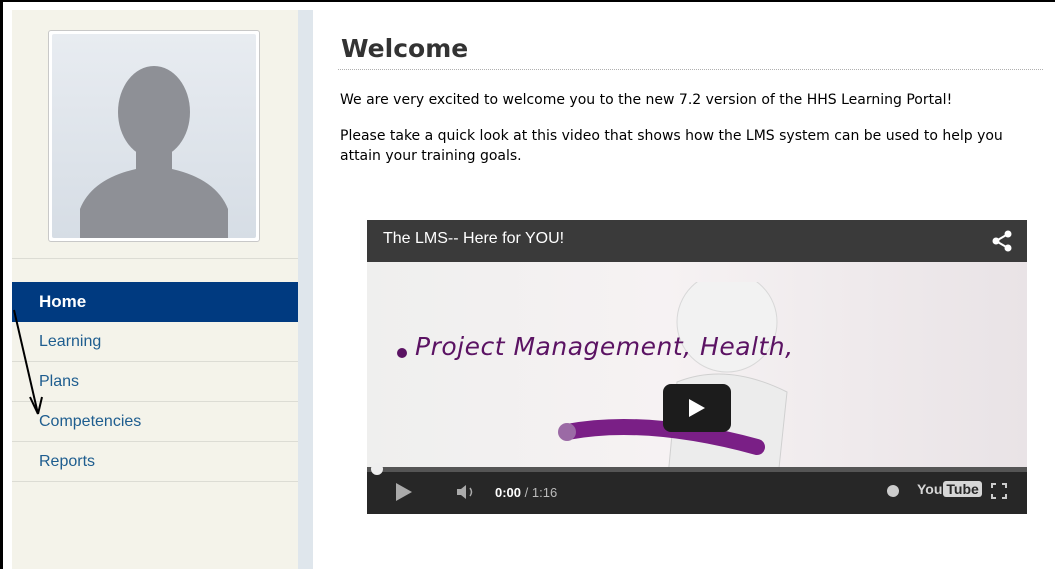 The image size is (1055, 569). Describe the element at coordinates (377, 469) in the screenshot. I see `progress-handle` at that location.